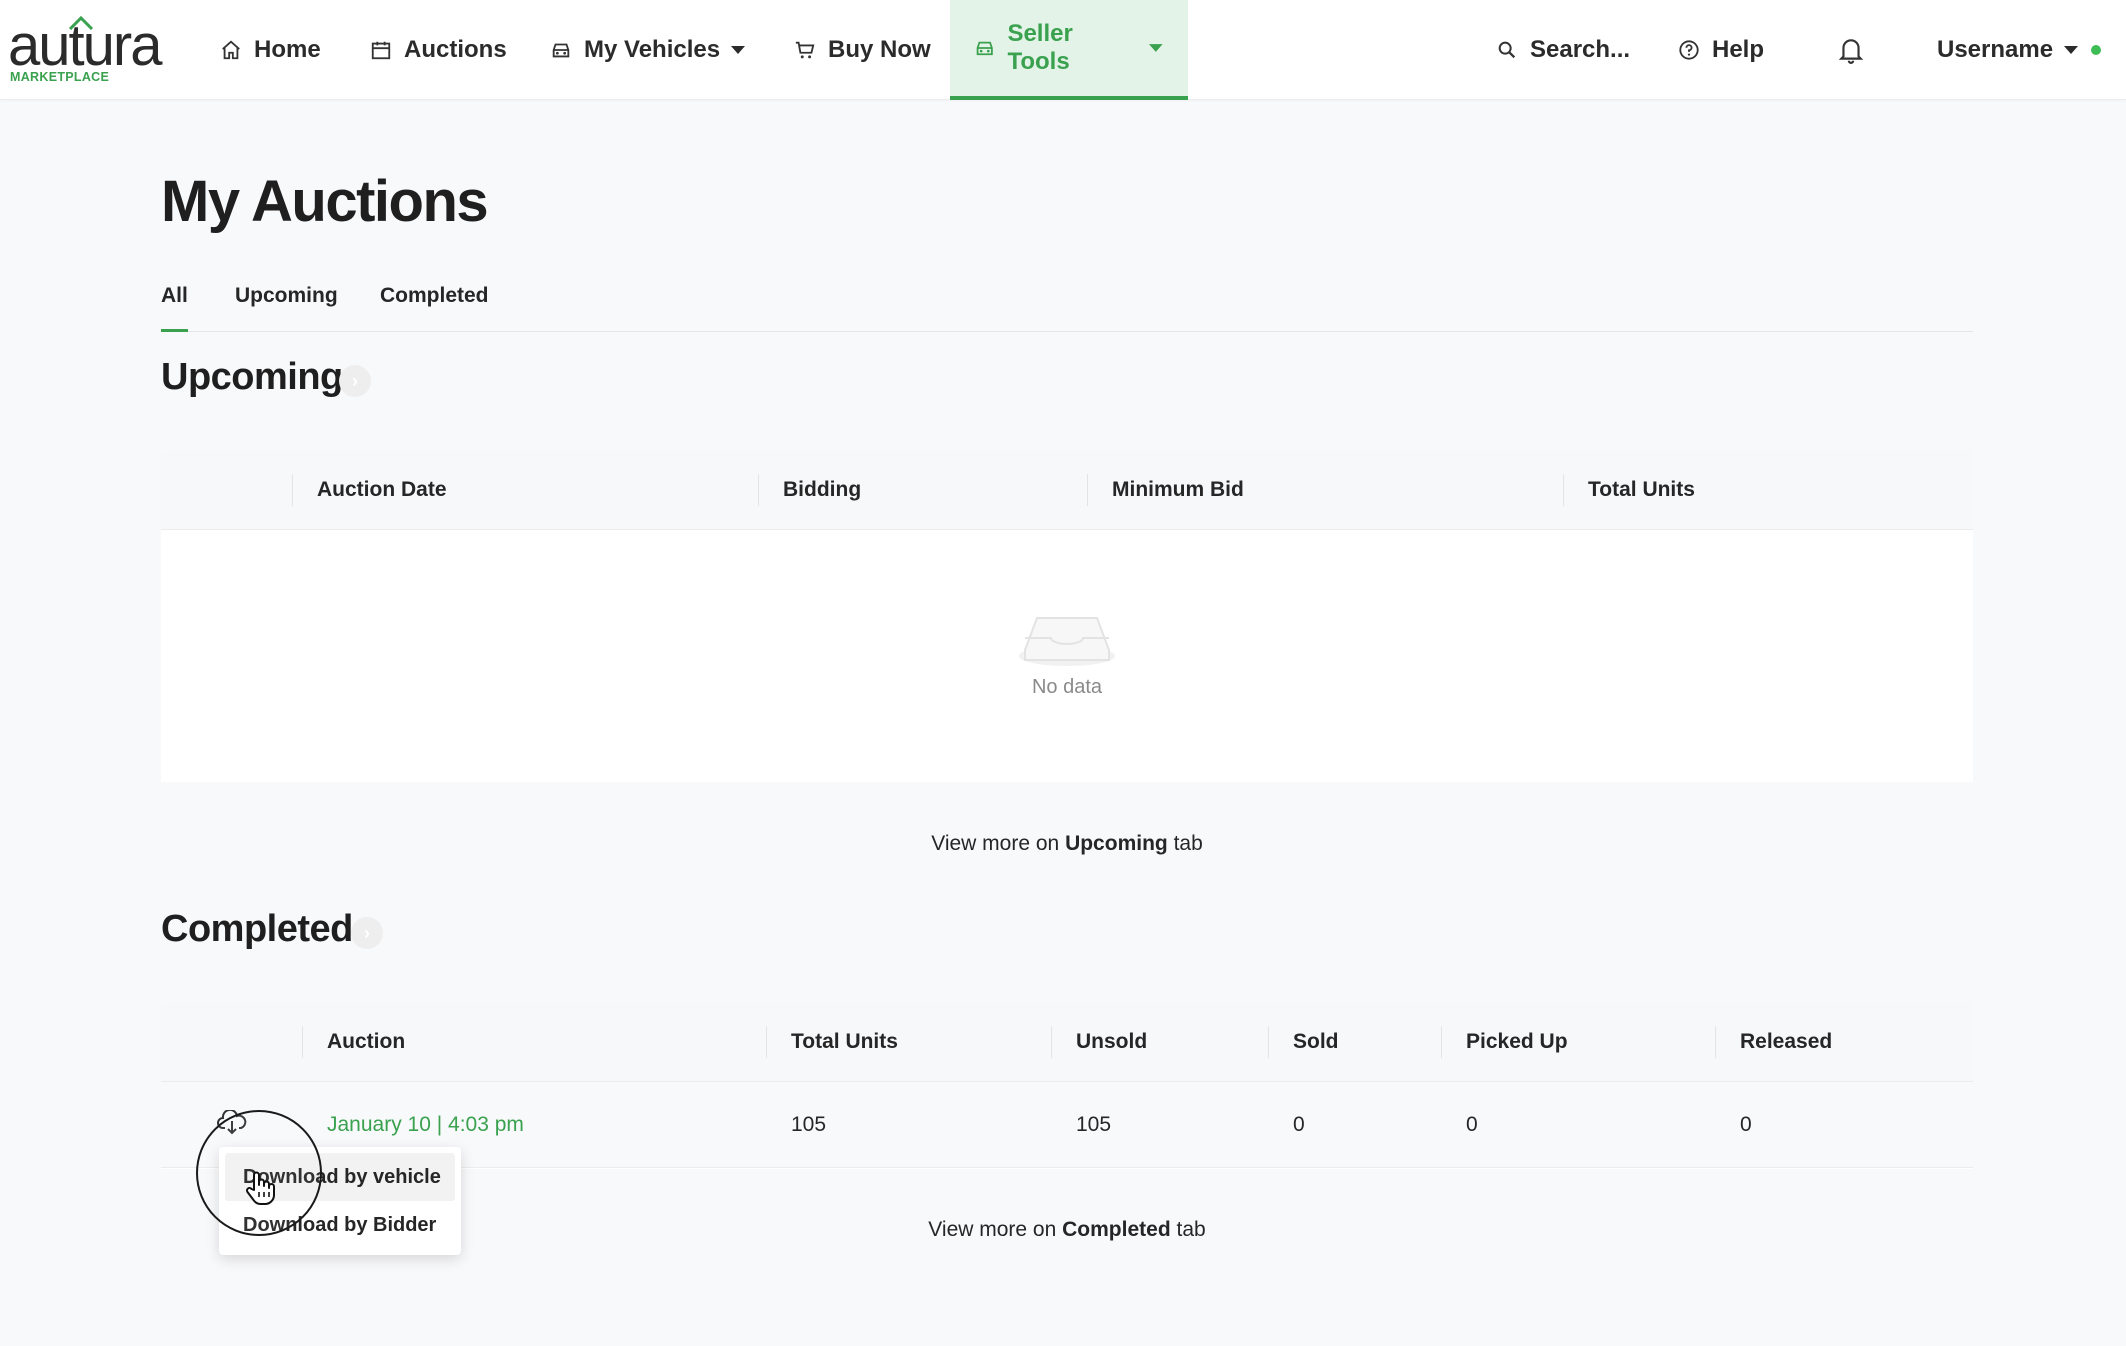 Image resolution: width=2126 pixels, height=1346 pixels. Describe the element at coordinates (85, 45) in the screenshot. I see `logo-wordmark: autura` at that location.